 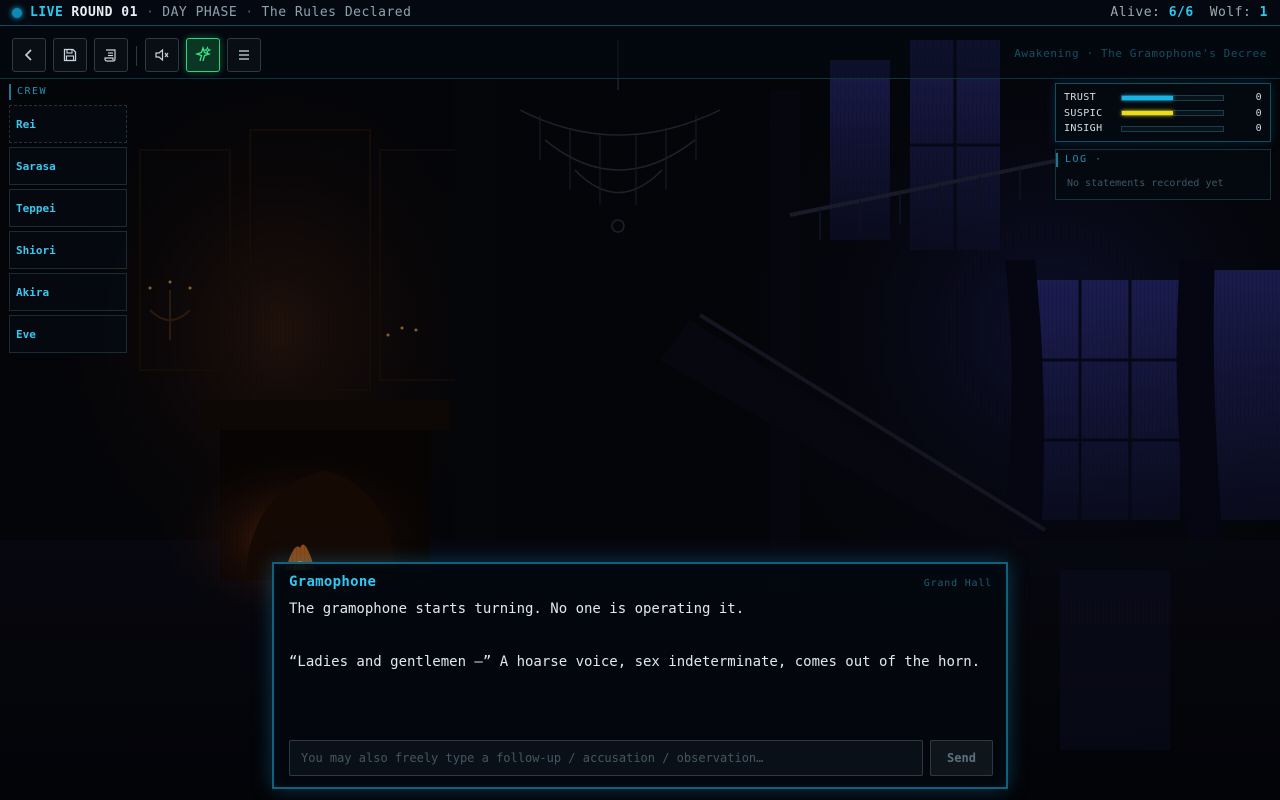 I want to click on crew-member-eve: Eve, so click(x=68, y=334).